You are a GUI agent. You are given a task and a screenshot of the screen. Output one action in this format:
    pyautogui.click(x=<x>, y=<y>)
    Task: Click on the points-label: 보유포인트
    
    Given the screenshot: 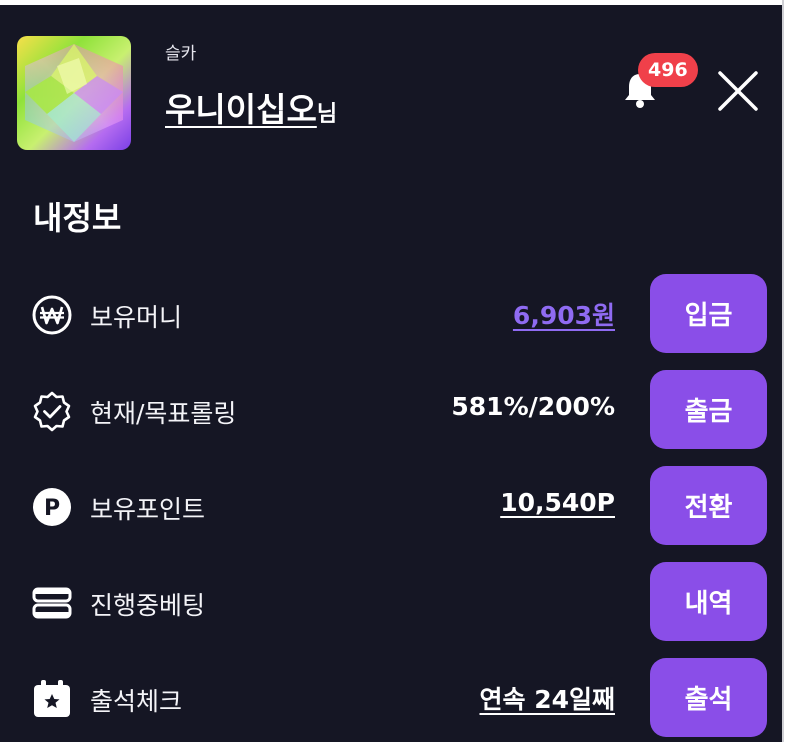 What is the action you would take?
    pyautogui.click(x=148, y=509)
    